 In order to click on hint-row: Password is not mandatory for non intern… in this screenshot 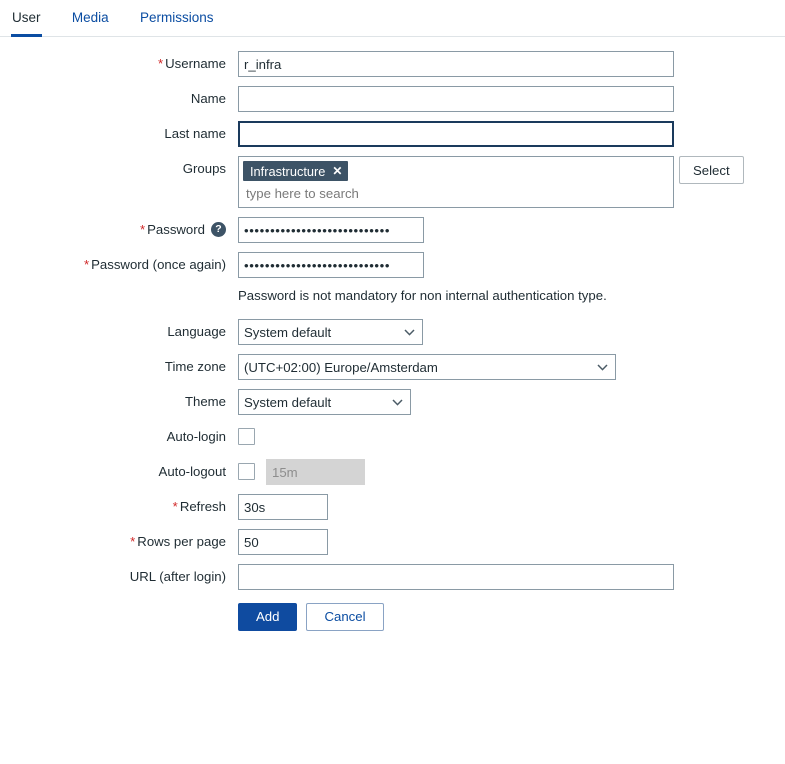, I will do `click(392, 296)`.